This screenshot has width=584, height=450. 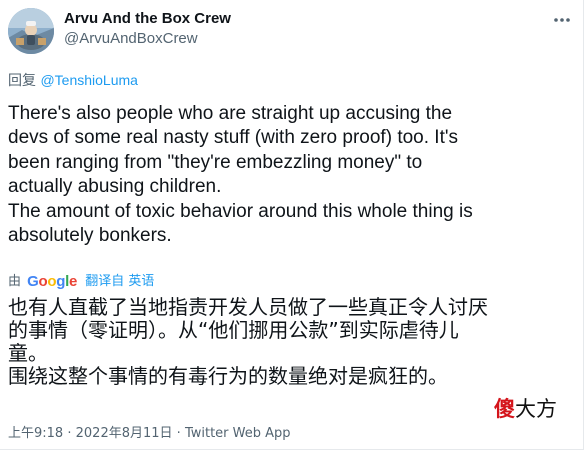 What do you see at coordinates (292, 32) in the screenshot?
I see `tweet-header: Arvu And the Box Crew @ArvuAndBoxCrew` at bounding box center [292, 32].